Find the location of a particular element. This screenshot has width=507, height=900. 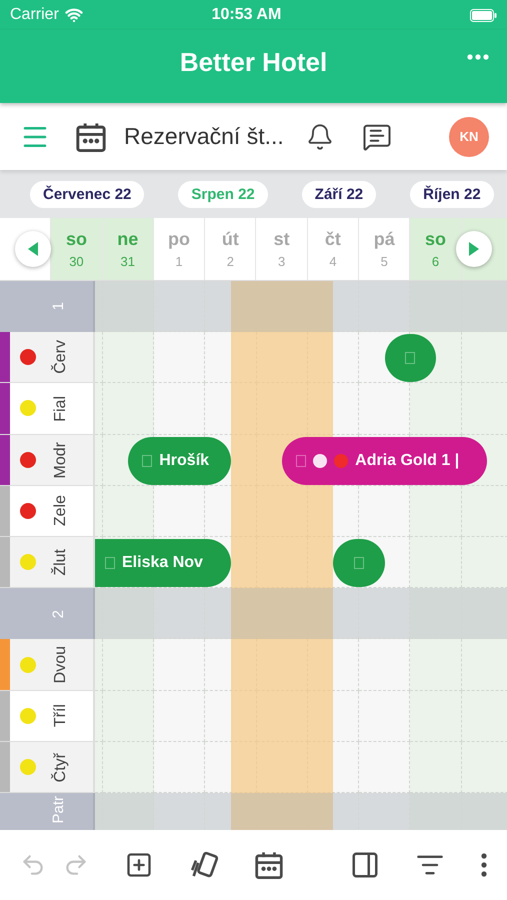

panel-button is located at coordinates (365, 865).